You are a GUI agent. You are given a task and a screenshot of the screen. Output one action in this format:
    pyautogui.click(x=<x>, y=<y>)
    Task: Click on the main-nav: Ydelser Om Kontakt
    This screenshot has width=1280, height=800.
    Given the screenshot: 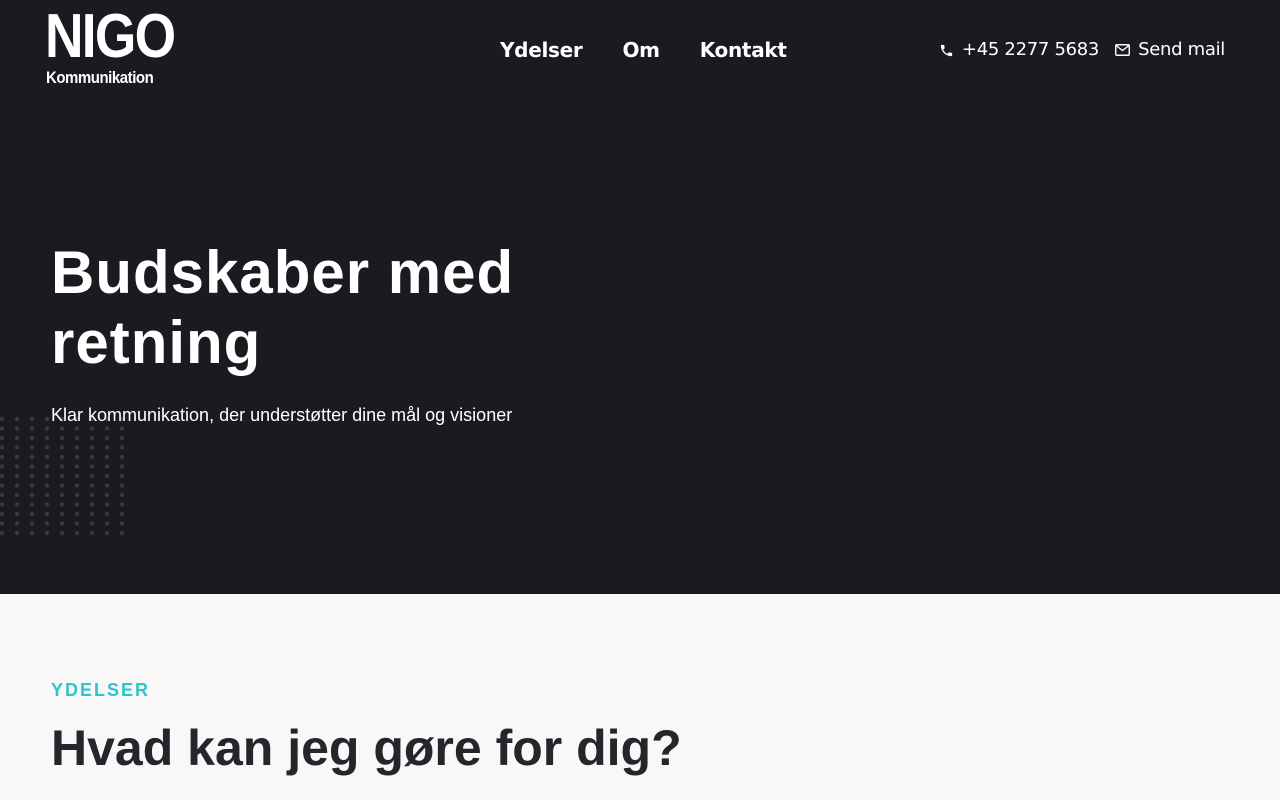 What is the action you would take?
    pyautogui.click(x=643, y=50)
    